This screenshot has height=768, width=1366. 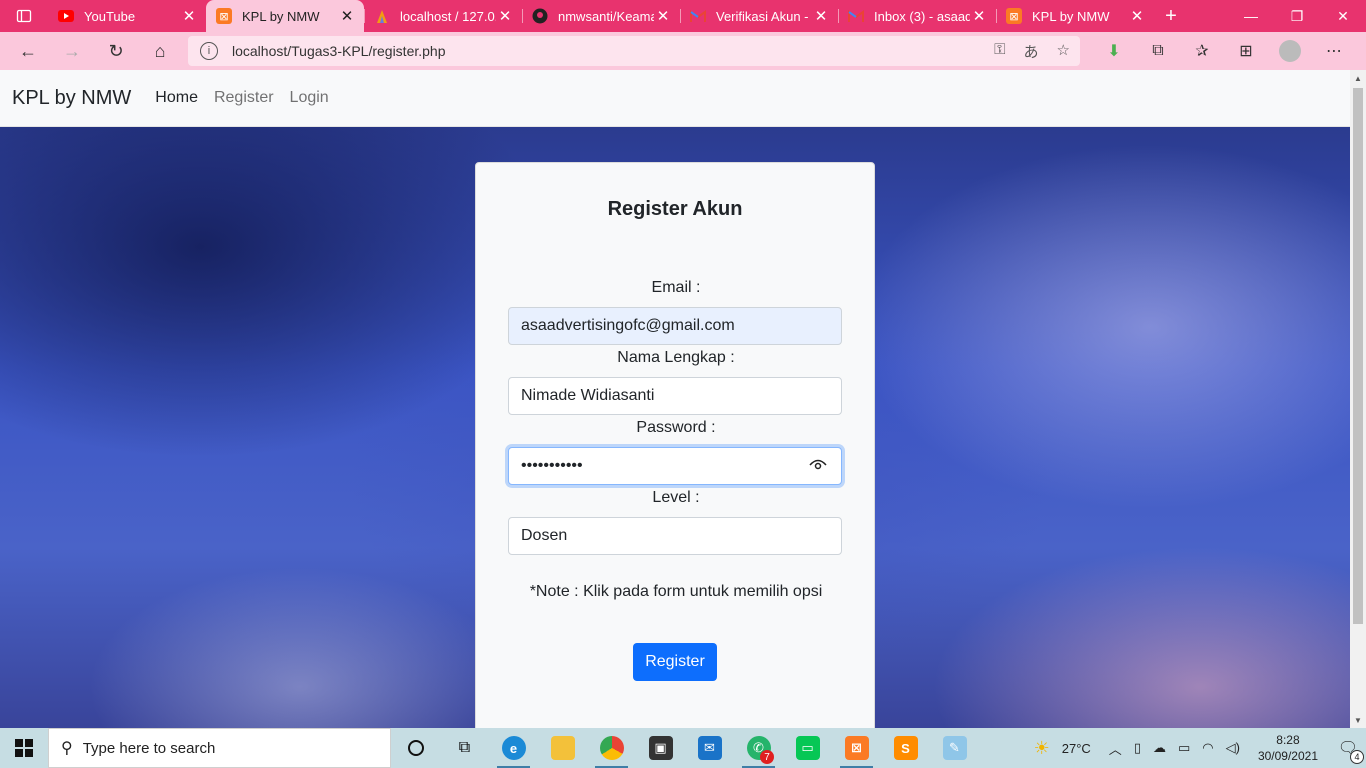 What do you see at coordinates (1076, 748) in the screenshot?
I see `weather-temp: 27°C` at bounding box center [1076, 748].